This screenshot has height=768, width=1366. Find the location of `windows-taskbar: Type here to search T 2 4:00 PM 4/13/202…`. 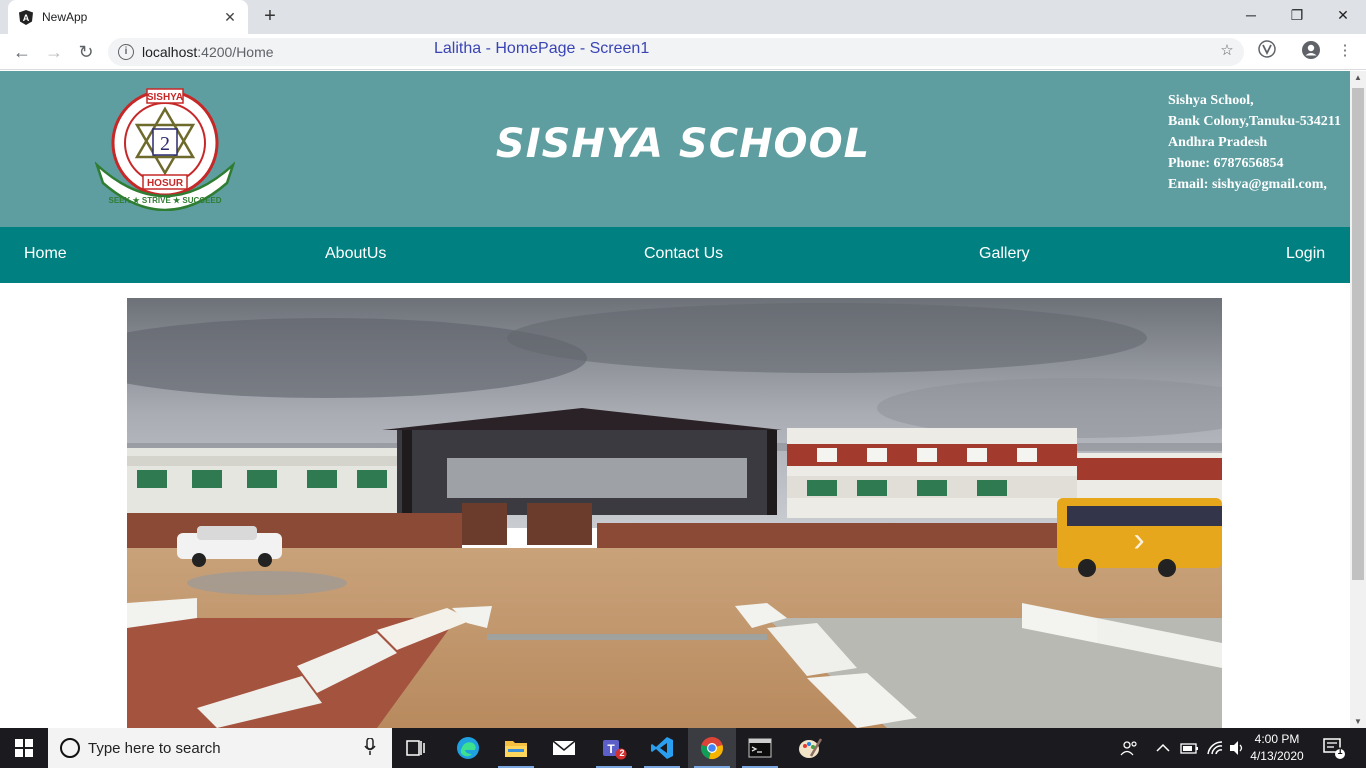

windows-taskbar: Type here to search T 2 4:00 PM 4/13/202… is located at coordinates (683, 748).